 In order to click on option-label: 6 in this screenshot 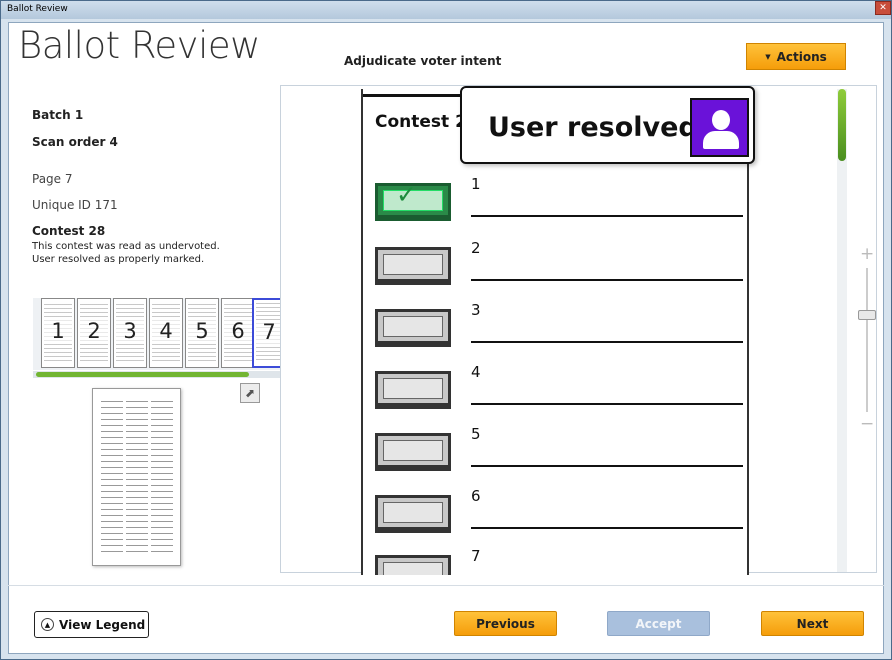, I will do `click(476, 496)`.